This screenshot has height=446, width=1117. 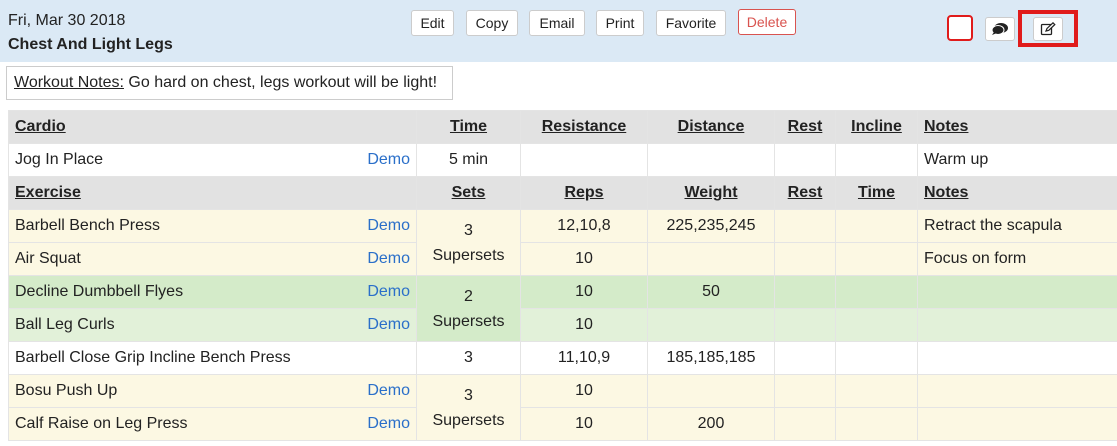 I want to click on exercise-name: Barbell Close Grip Incline Bench Press, so click(x=153, y=357).